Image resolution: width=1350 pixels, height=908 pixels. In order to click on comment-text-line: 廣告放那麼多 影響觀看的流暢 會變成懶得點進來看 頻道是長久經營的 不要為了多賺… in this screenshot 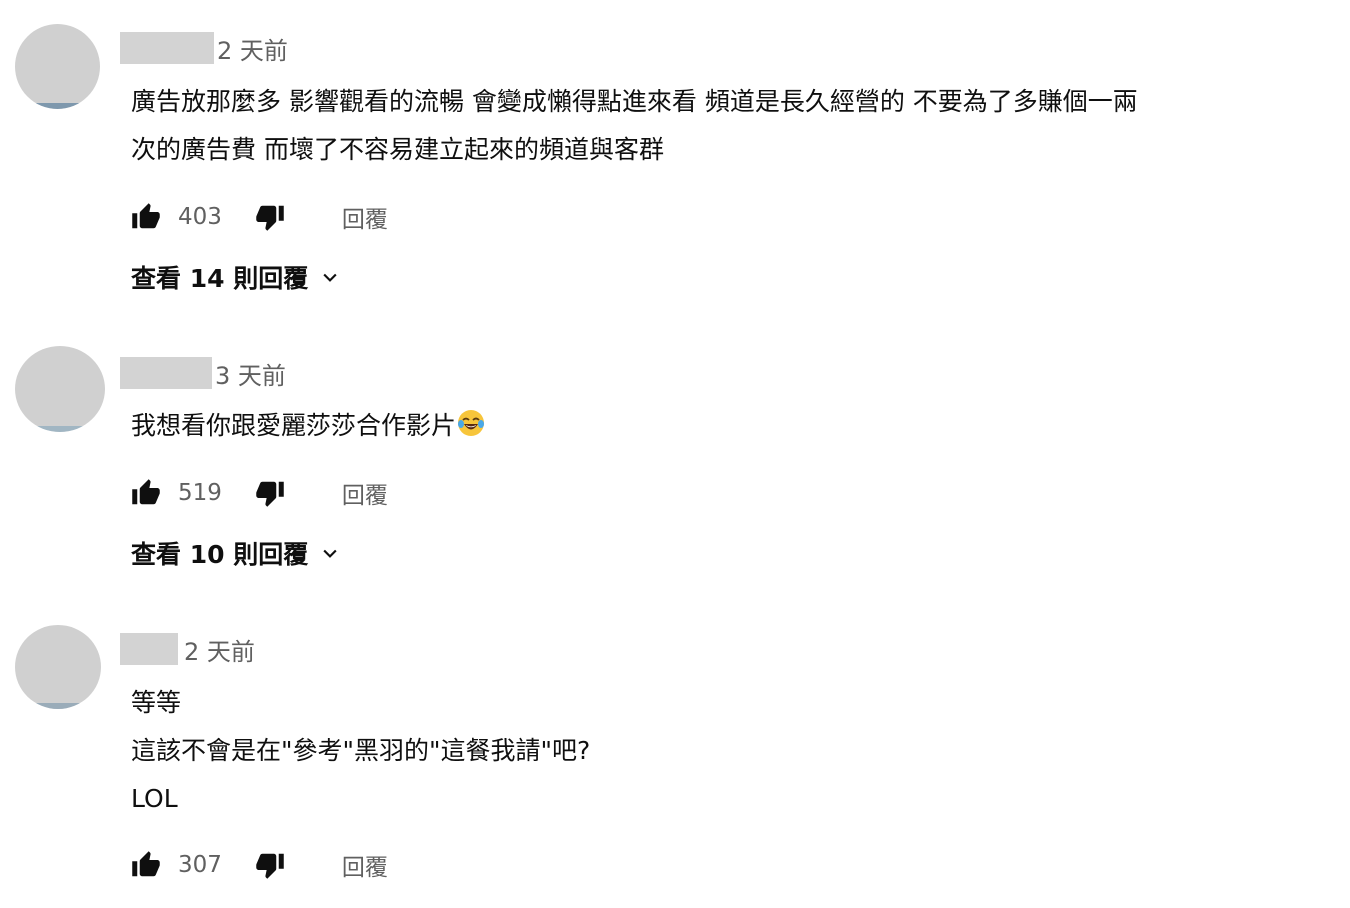, I will do `click(634, 101)`.